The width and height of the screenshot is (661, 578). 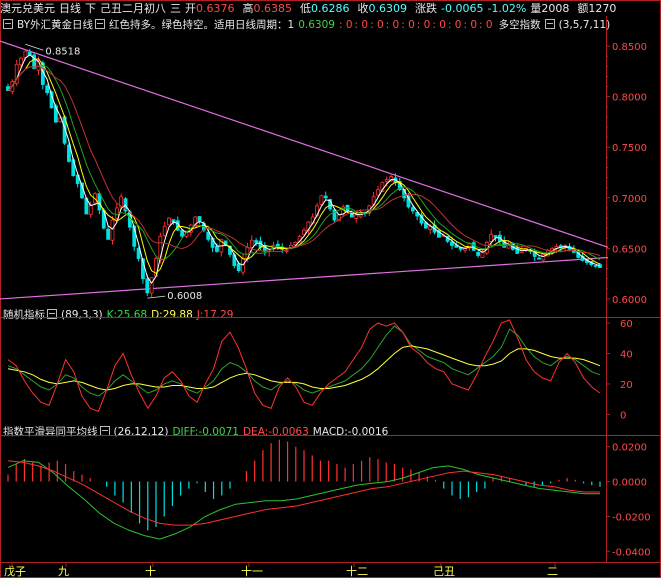 What do you see at coordinates (629, 148) in the screenshot?
I see `y-tick-label: 0.7500` at bounding box center [629, 148].